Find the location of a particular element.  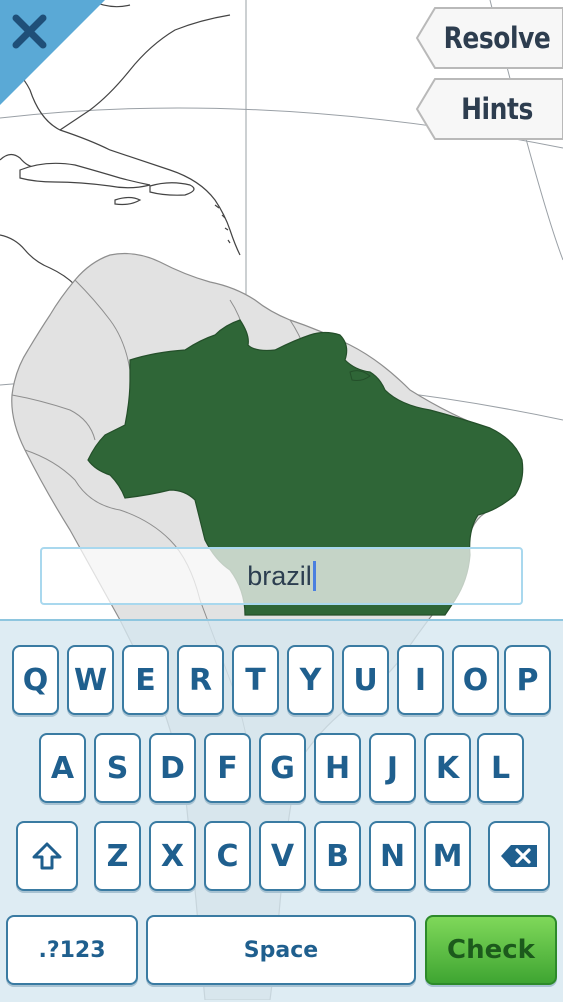

backspace-icon is located at coordinates (519, 856).